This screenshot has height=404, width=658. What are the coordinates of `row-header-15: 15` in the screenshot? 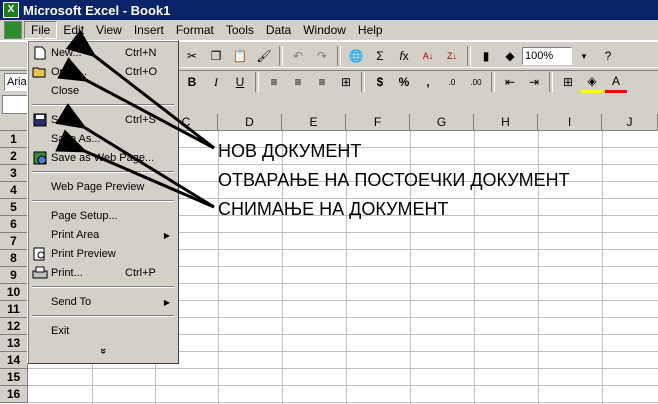 It's located at (14, 377).